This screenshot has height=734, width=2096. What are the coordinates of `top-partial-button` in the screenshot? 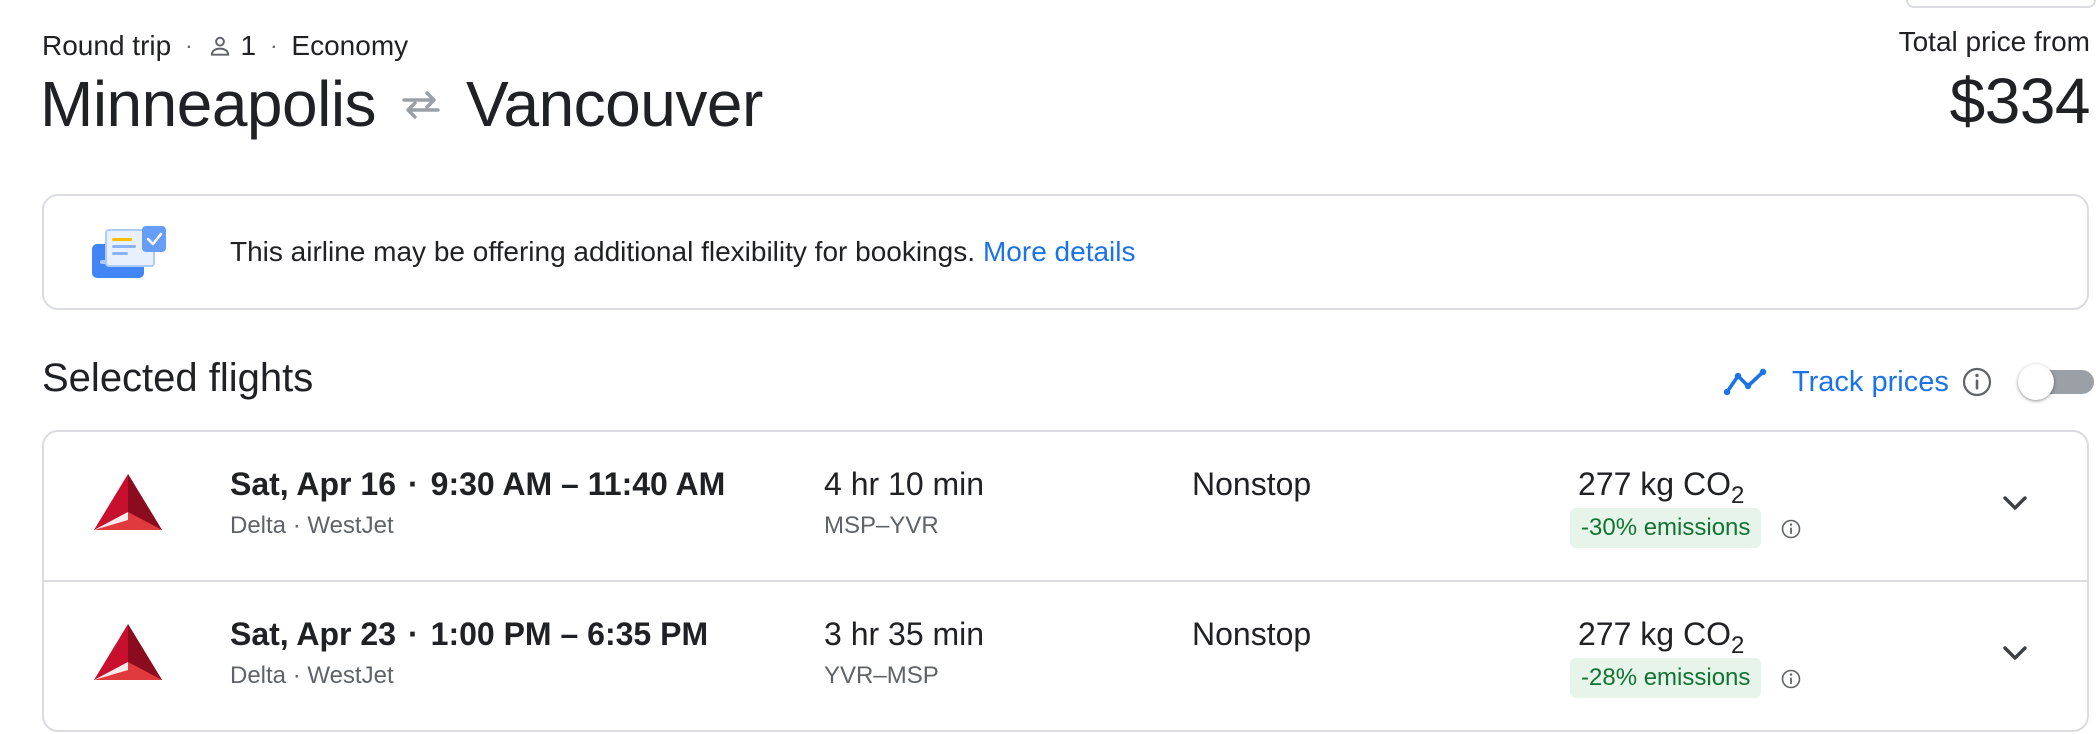 It's located at (2001, 4).